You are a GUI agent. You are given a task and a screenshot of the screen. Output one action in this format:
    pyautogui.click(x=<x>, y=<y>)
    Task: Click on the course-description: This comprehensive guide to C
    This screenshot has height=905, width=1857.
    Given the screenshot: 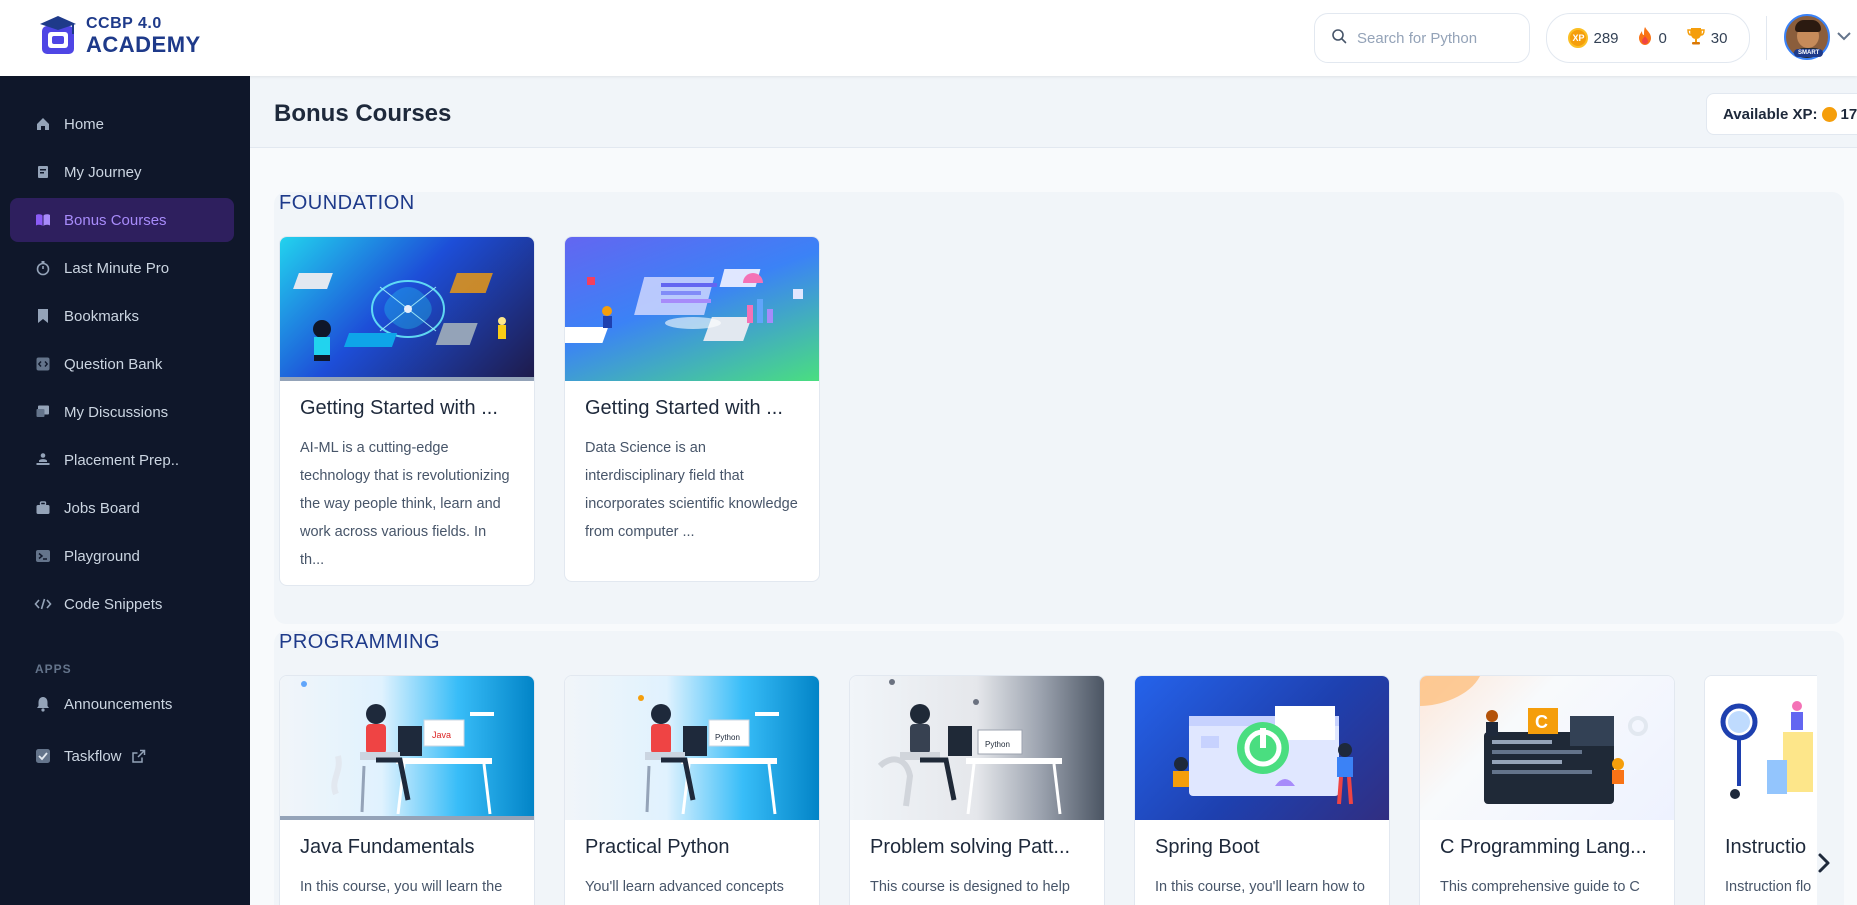 What is the action you would take?
    pyautogui.click(x=1540, y=887)
    